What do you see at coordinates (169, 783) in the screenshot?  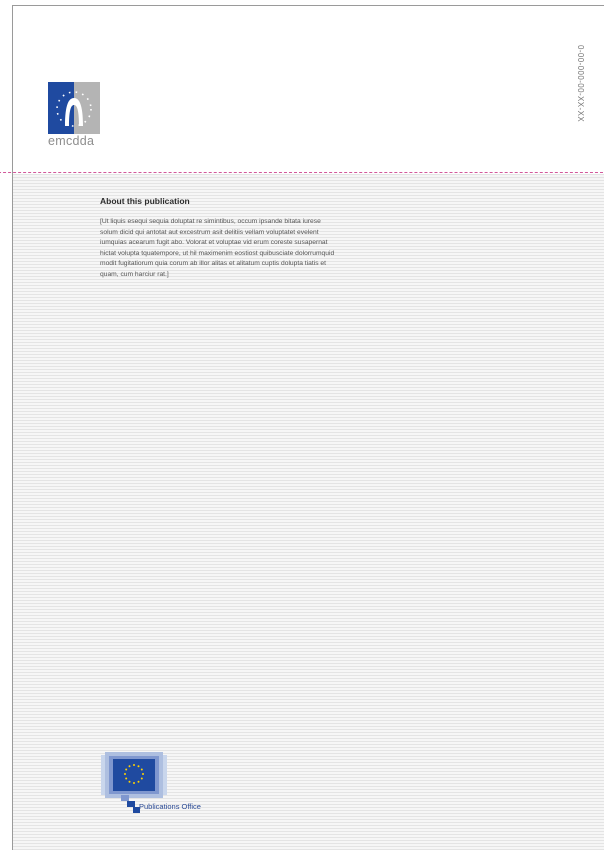 I see `publications-office-logo: Publications Office` at bounding box center [169, 783].